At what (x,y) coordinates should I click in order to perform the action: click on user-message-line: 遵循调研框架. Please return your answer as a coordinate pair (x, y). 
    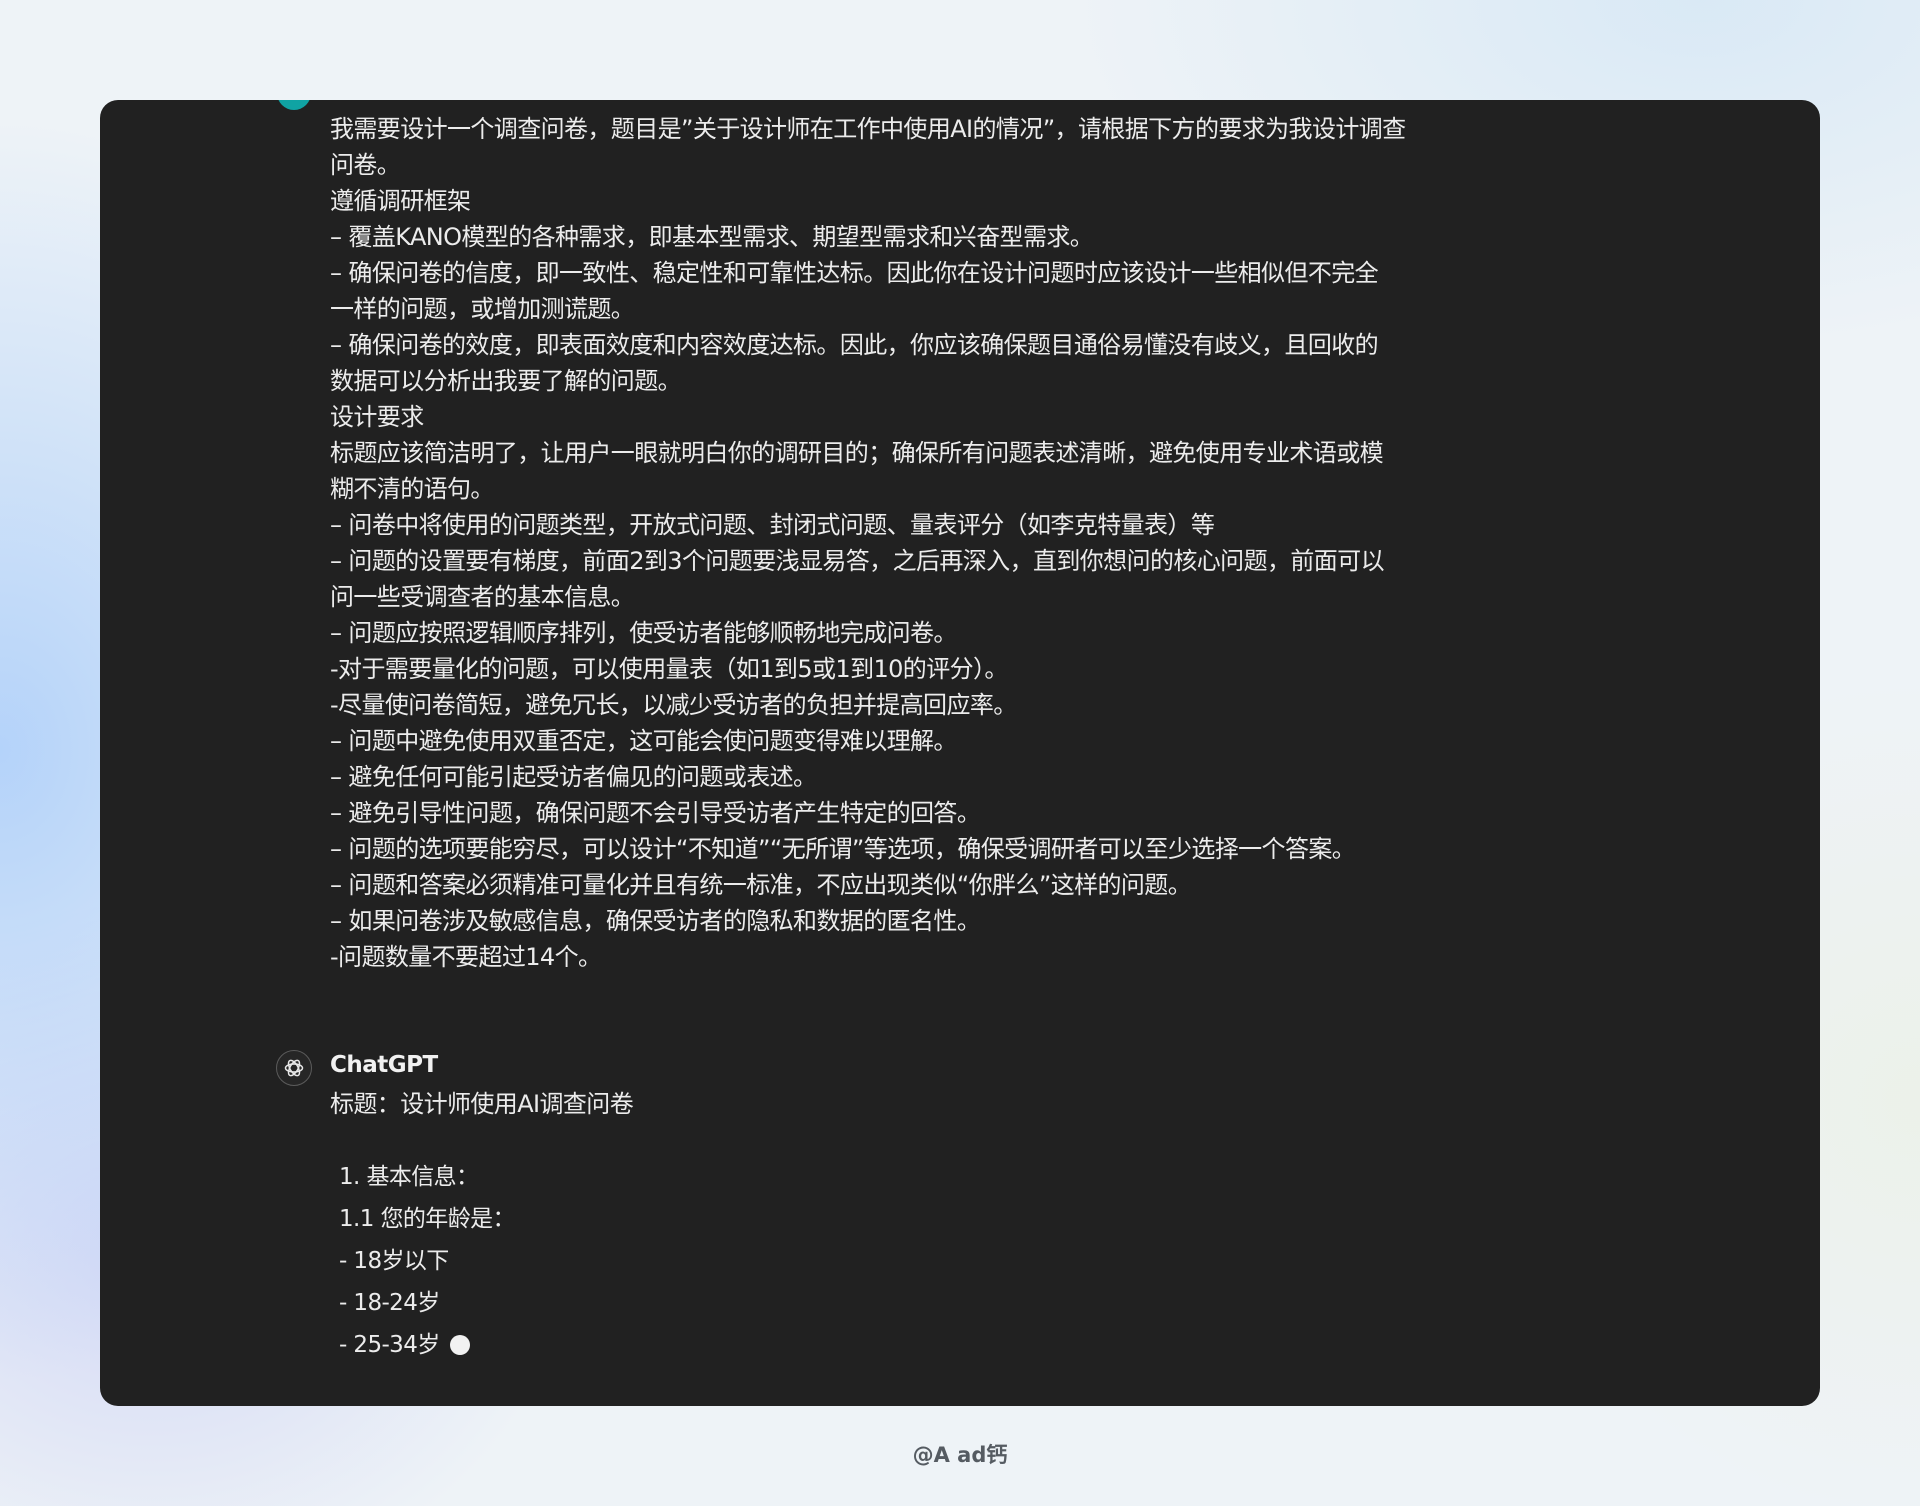
    Looking at the image, I should click on (400, 201).